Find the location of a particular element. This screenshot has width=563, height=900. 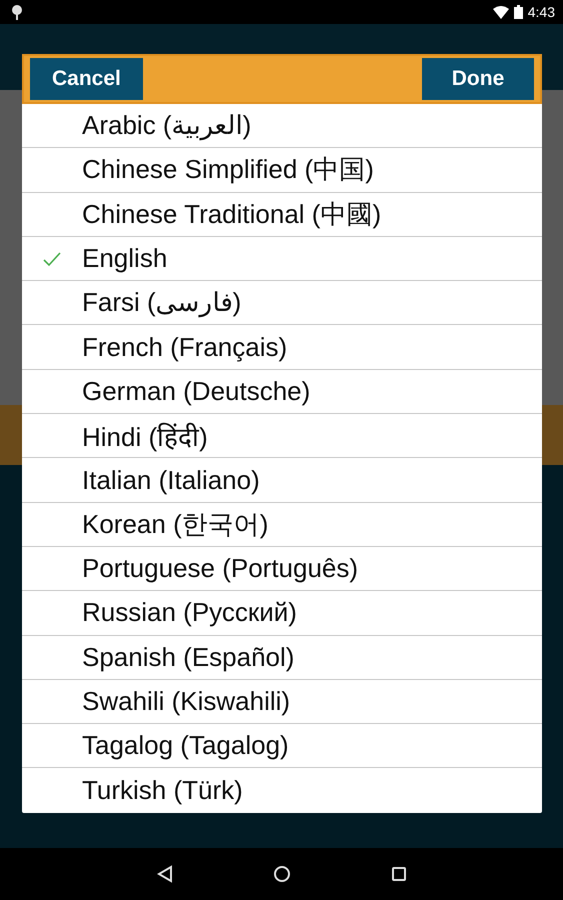

back-icon is located at coordinates (164, 874).